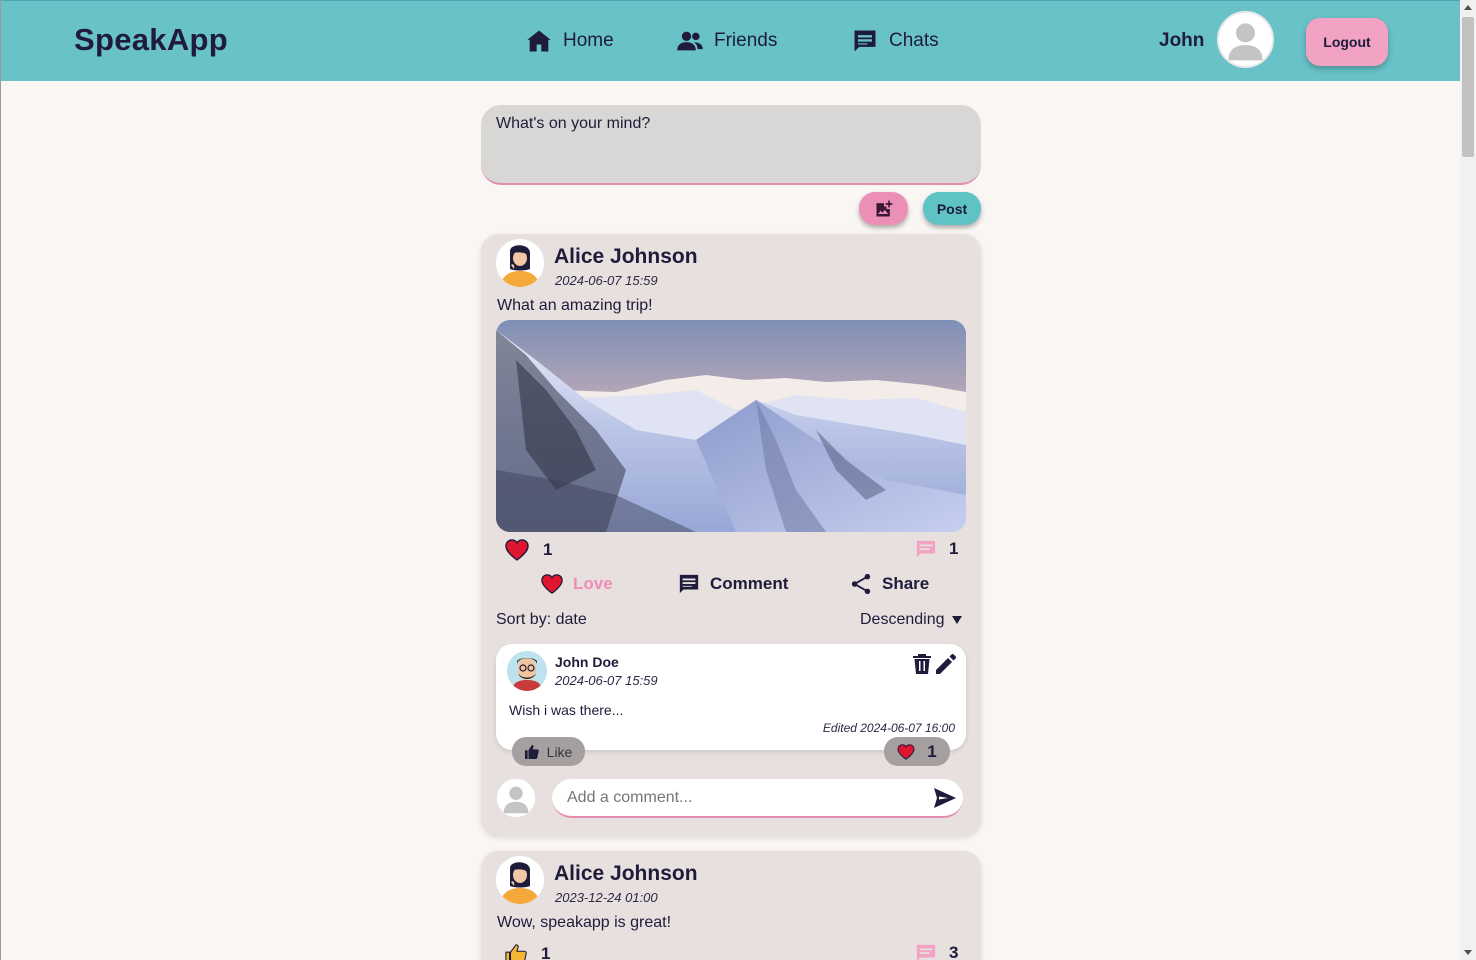 The image size is (1476, 960). I want to click on nav-friends: Friends, so click(726, 41).